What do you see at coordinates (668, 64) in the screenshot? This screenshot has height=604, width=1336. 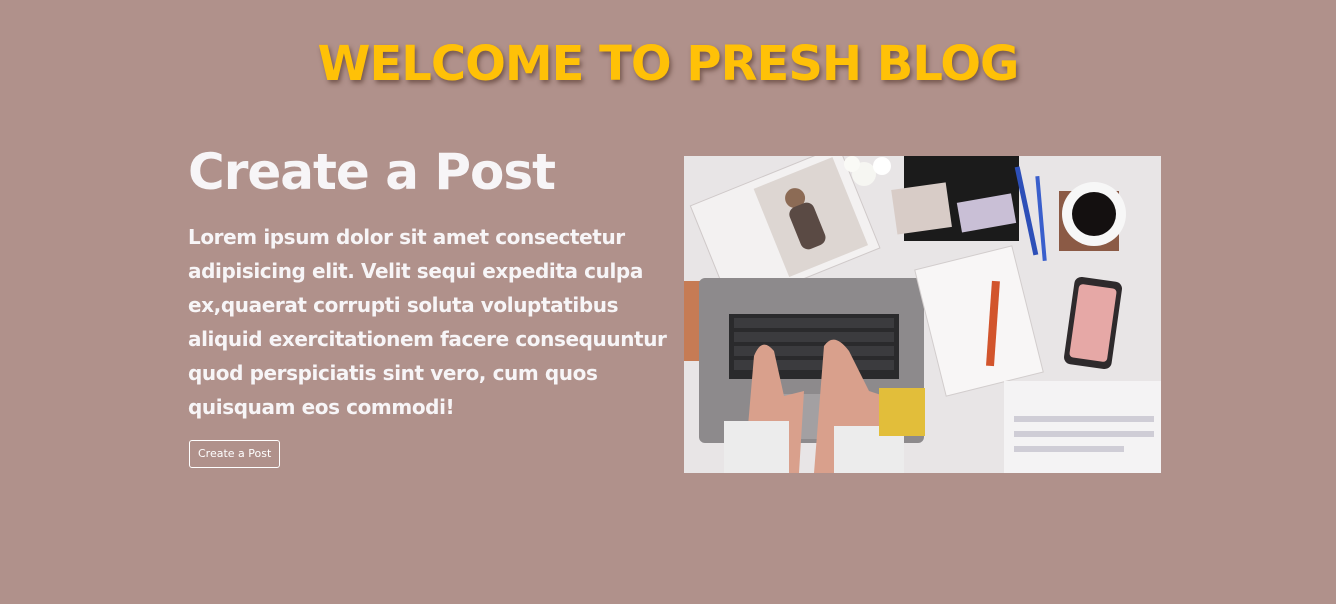 I see `site-title: WELCOME TO PRESH BLOG` at bounding box center [668, 64].